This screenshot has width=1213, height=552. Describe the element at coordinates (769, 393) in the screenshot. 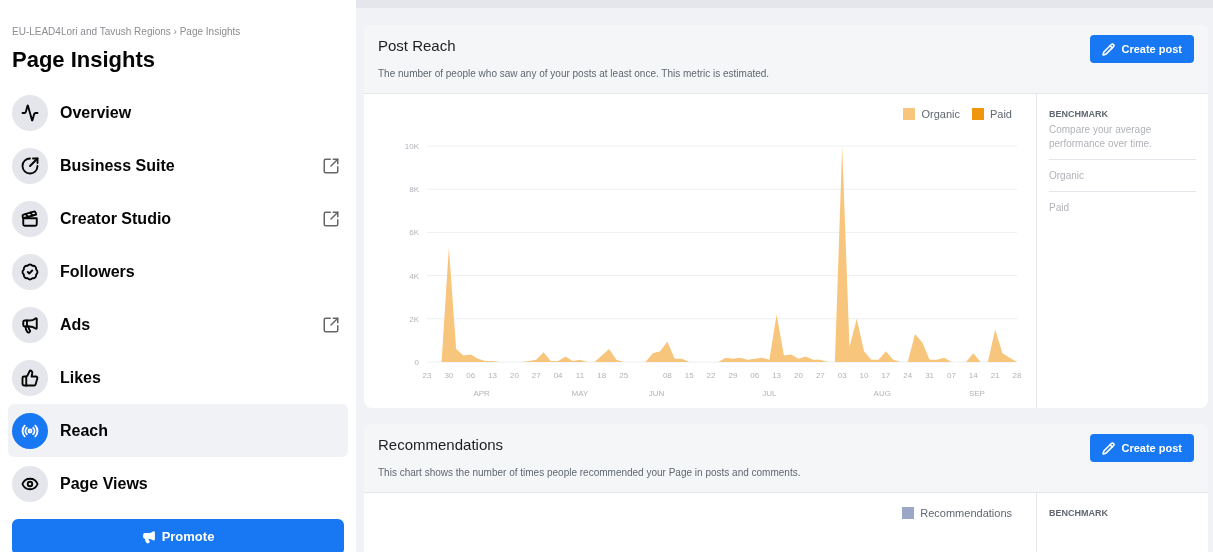

I see `month-label: JUL` at that location.